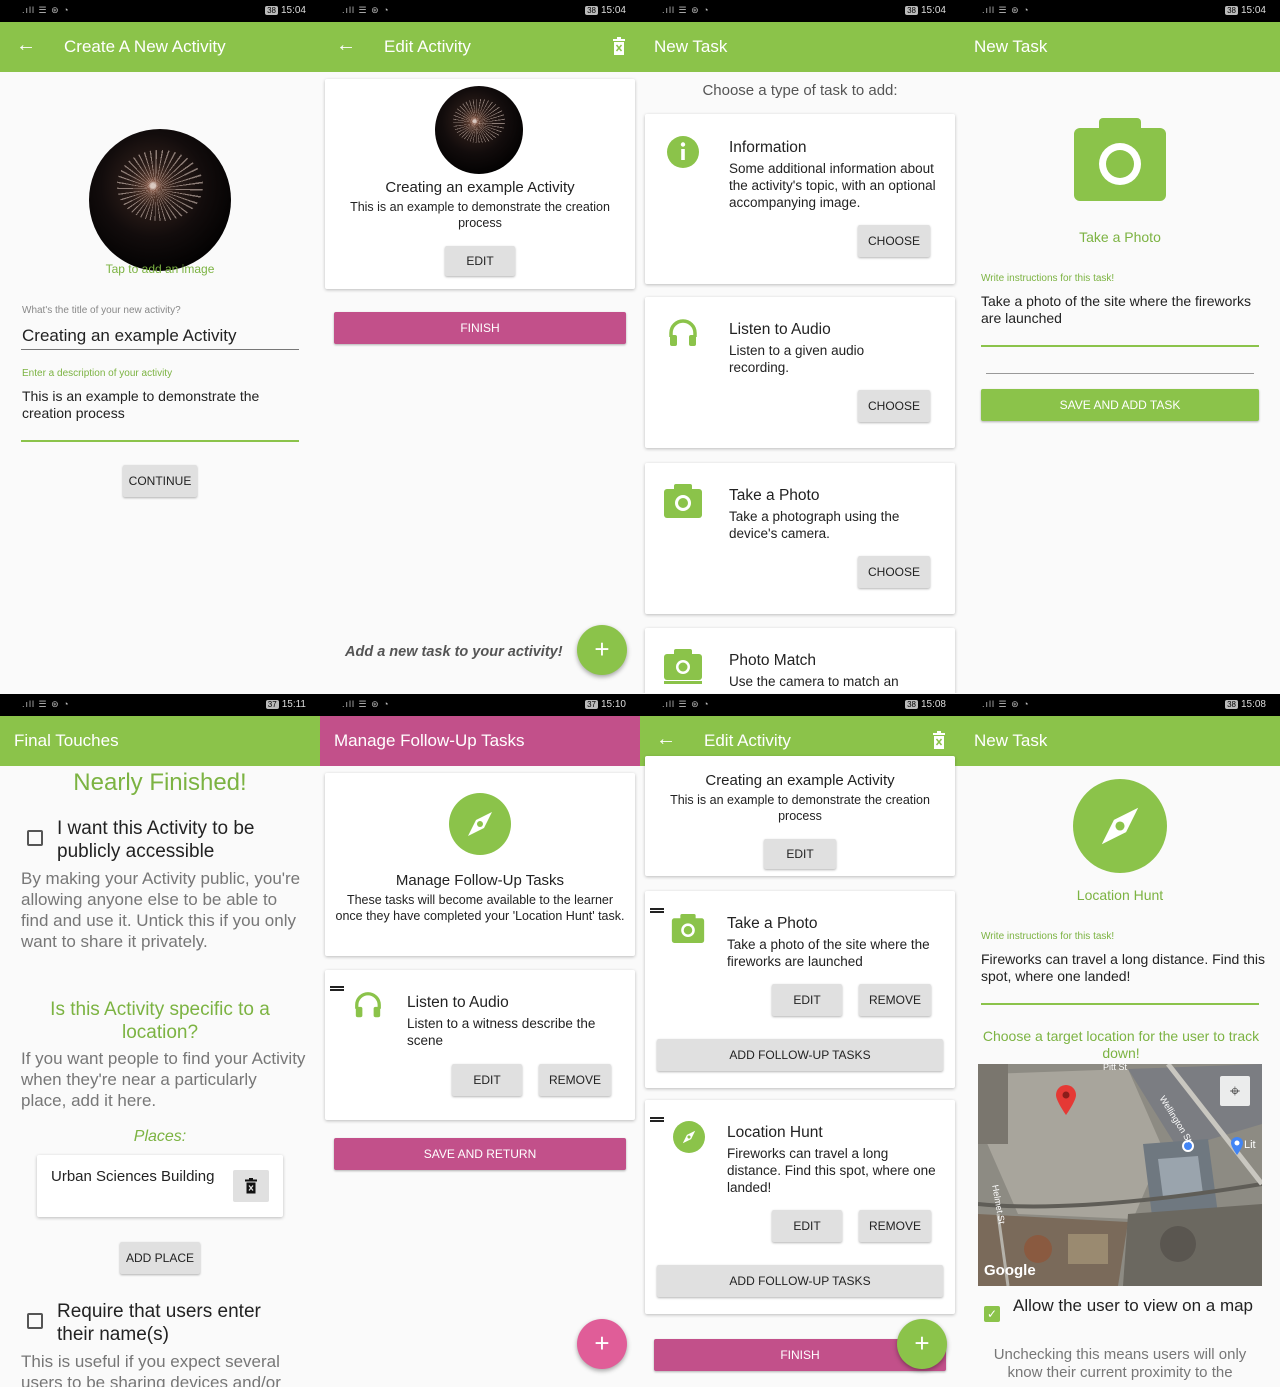  What do you see at coordinates (1120, 405) in the screenshot?
I see `save-and-add-task-button: SAVE AND ADD TASK` at bounding box center [1120, 405].